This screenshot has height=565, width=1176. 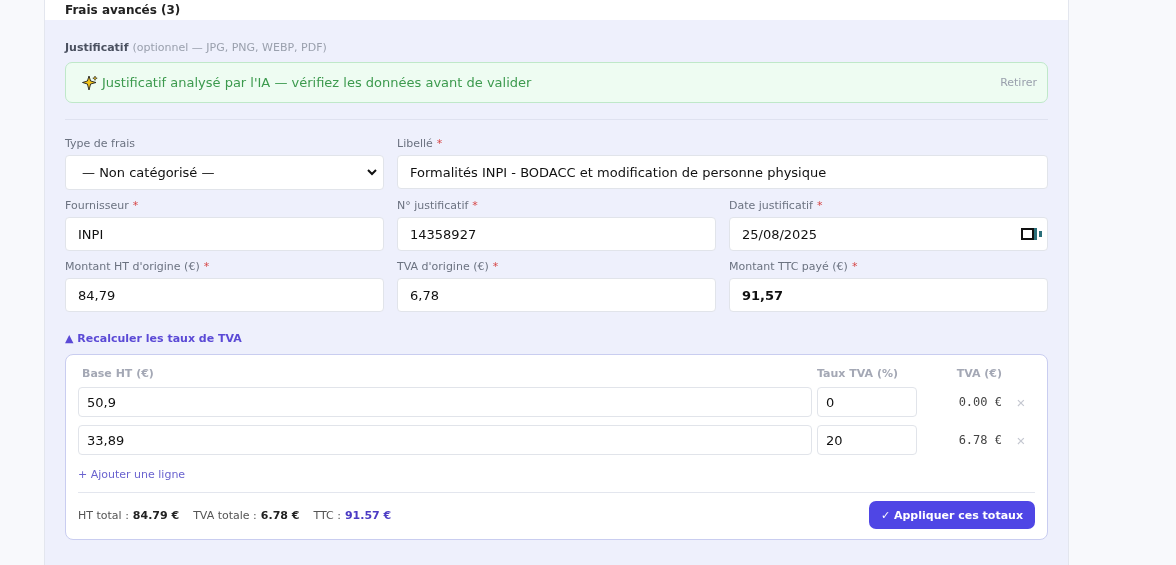 I want to click on dropdown: — Non catégorisé —, so click(x=224, y=172).